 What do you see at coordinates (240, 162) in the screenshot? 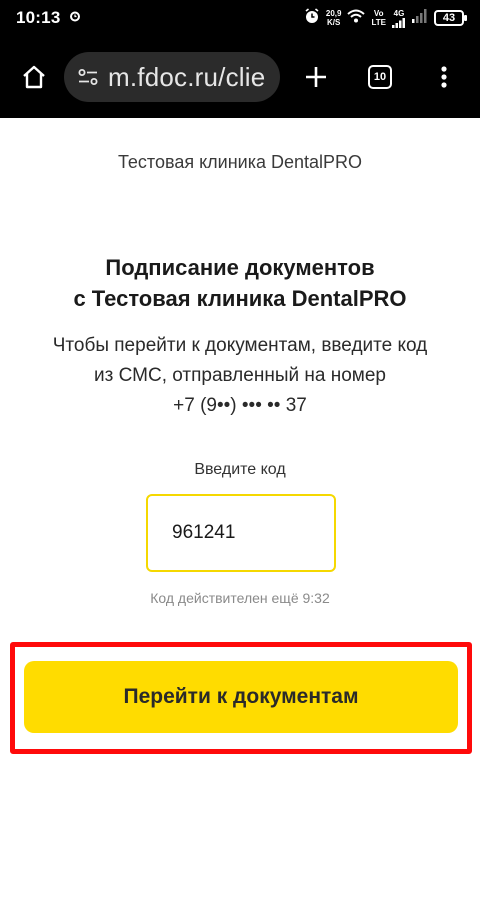
I see `clinic-name: Тестовая клиника DentalPRO` at bounding box center [240, 162].